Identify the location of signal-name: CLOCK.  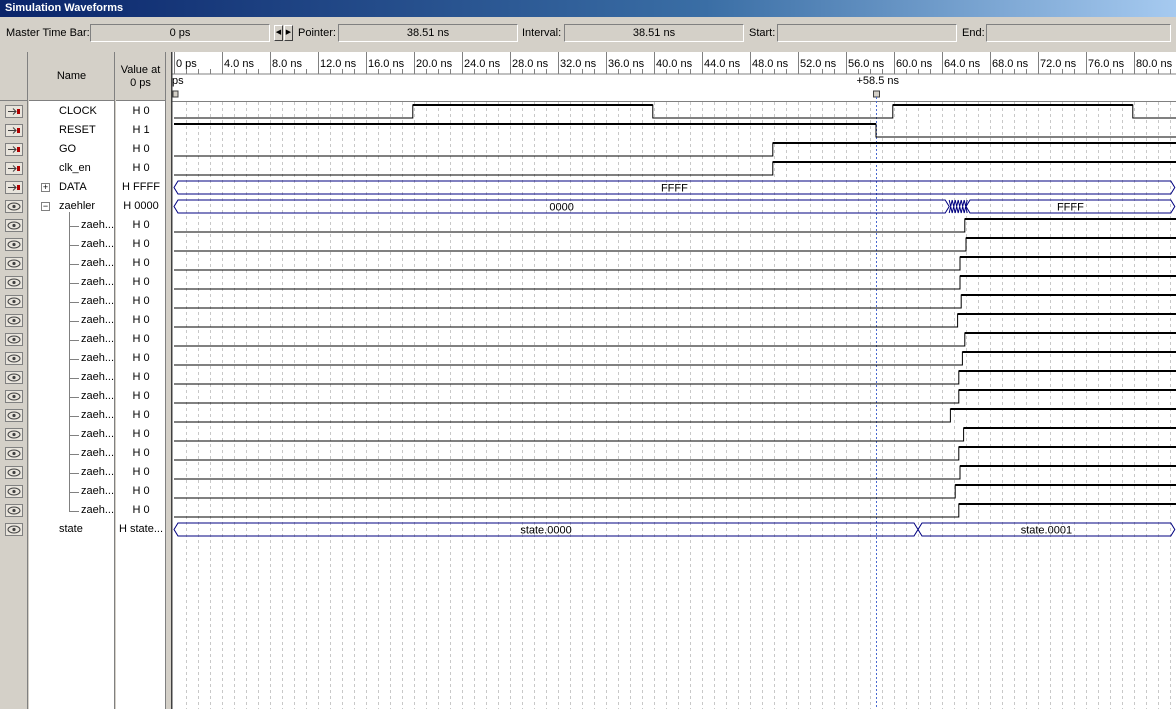
(78, 111).